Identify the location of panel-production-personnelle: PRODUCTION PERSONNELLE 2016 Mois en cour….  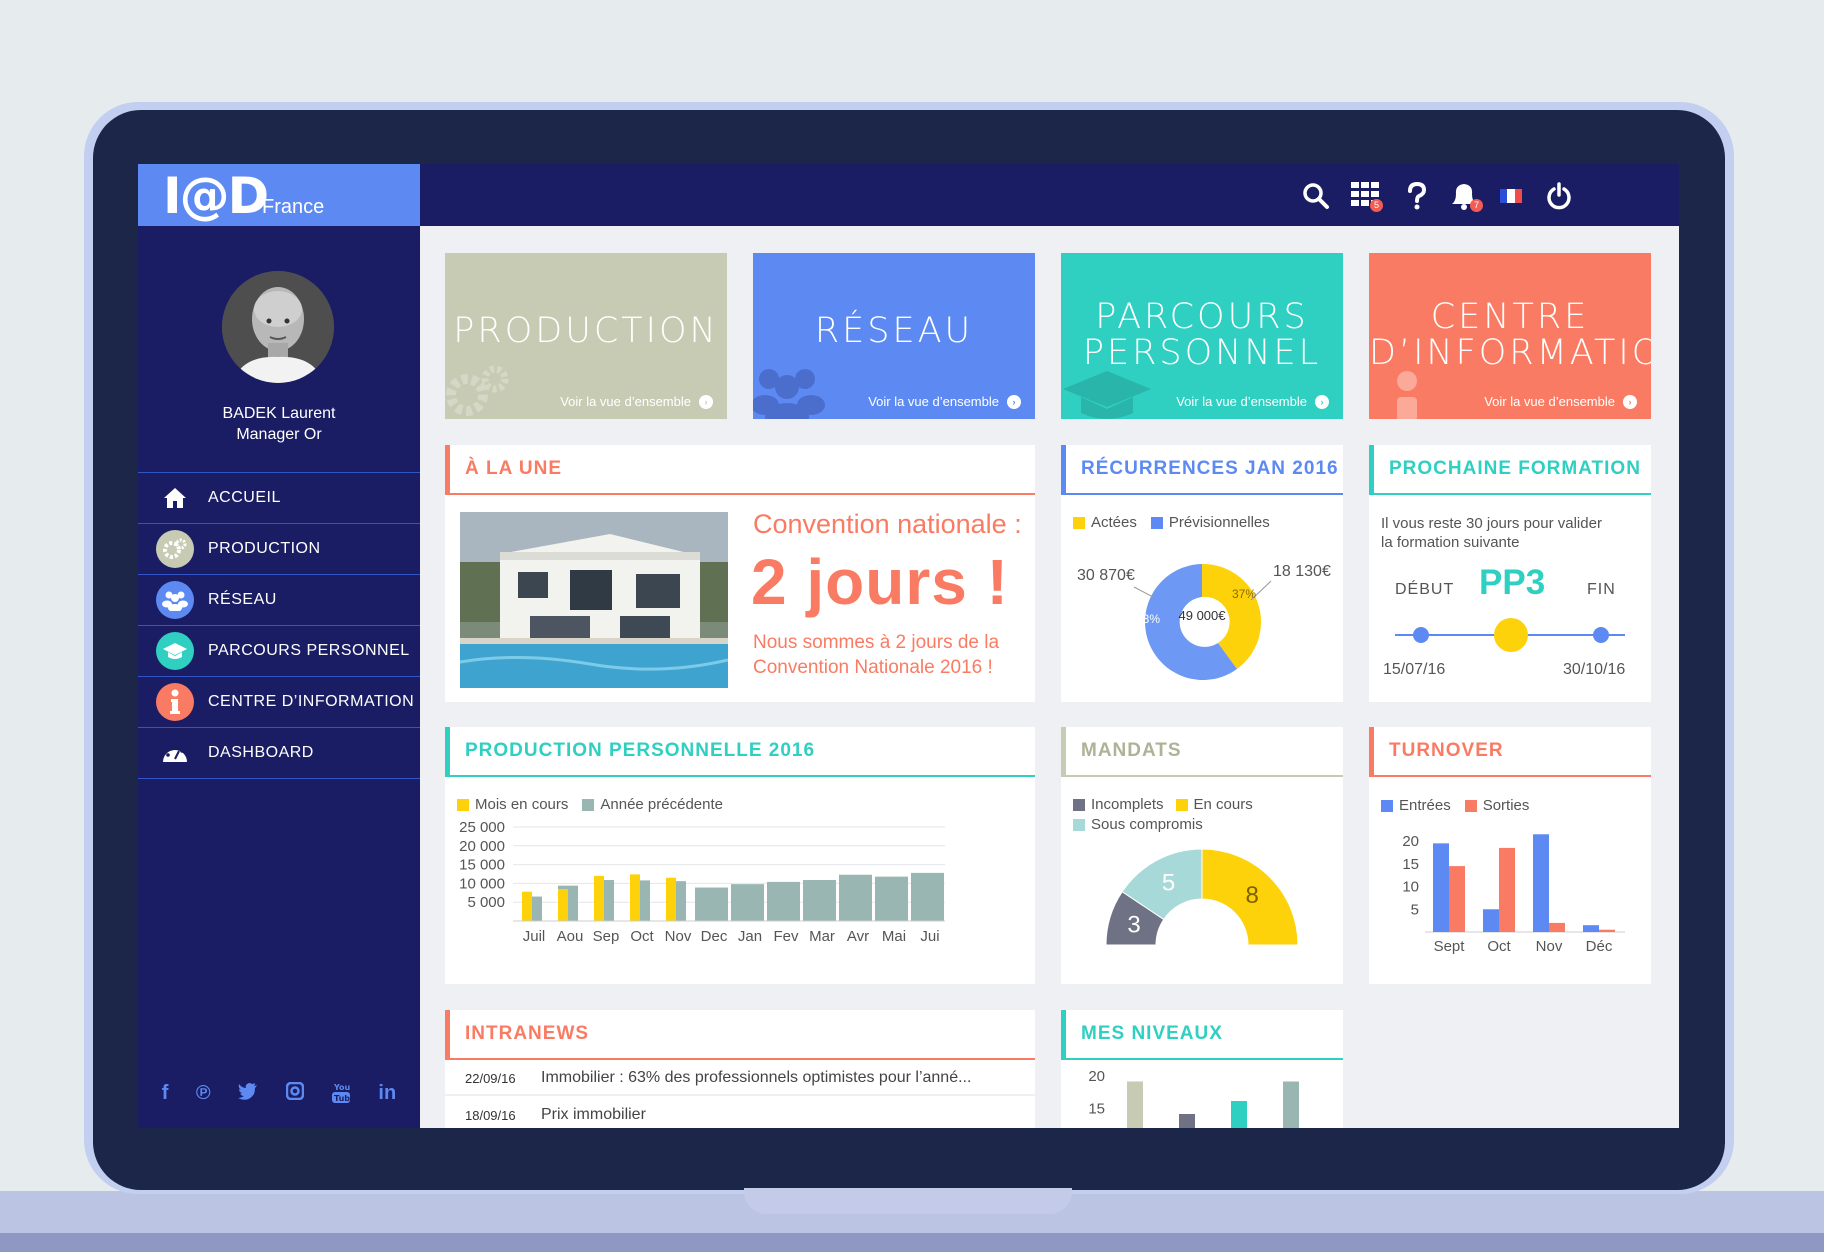
(740, 855).